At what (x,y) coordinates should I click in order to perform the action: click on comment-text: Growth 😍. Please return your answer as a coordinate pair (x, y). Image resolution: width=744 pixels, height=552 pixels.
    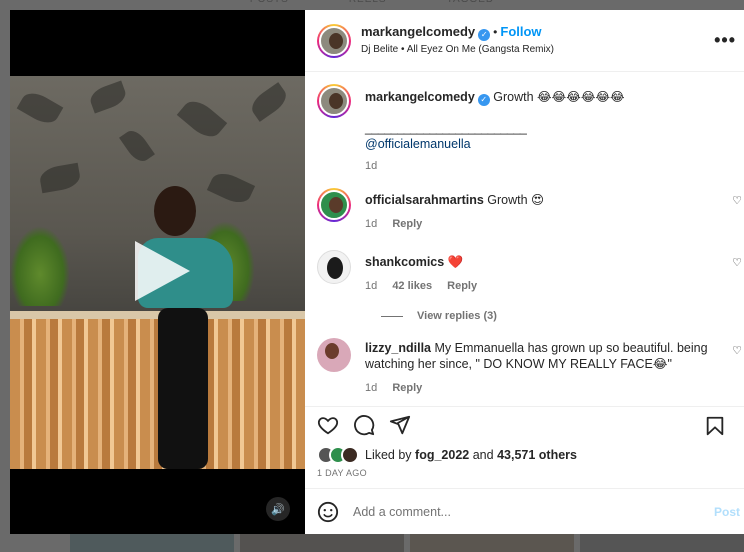
    Looking at the image, I should click on (516, 200).